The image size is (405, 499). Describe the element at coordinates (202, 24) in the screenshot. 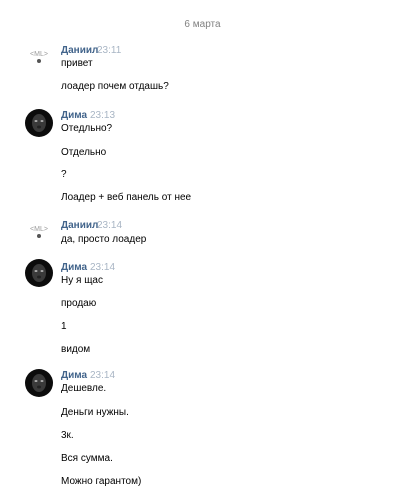

I see `date-separator: 6 марта` at that location.